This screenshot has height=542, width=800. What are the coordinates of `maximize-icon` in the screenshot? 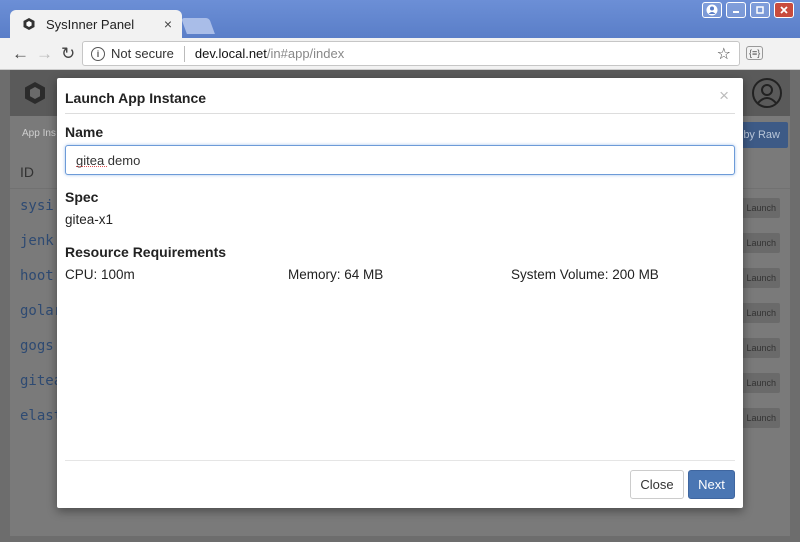 It's located at (760, 10).